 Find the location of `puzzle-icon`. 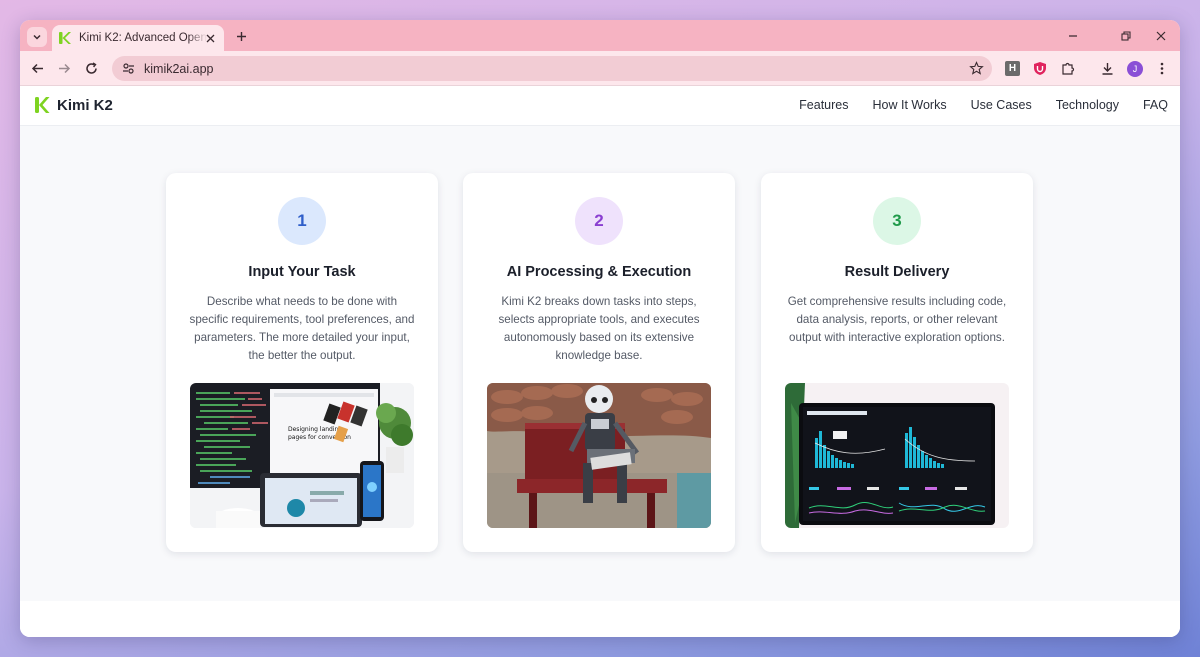

puzzle-icon is located at coordinates (1068, 68).